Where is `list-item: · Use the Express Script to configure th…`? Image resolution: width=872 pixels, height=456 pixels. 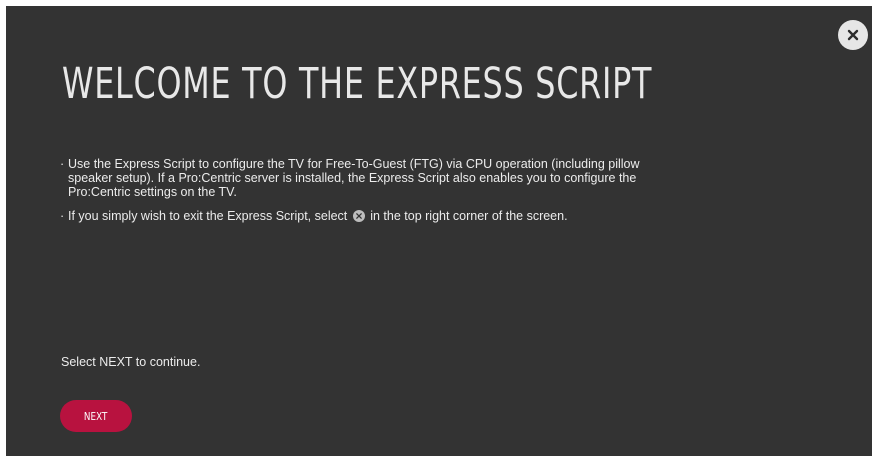 list-item: · Use the Express Script to configure th… is located at coordinates (370, 178).